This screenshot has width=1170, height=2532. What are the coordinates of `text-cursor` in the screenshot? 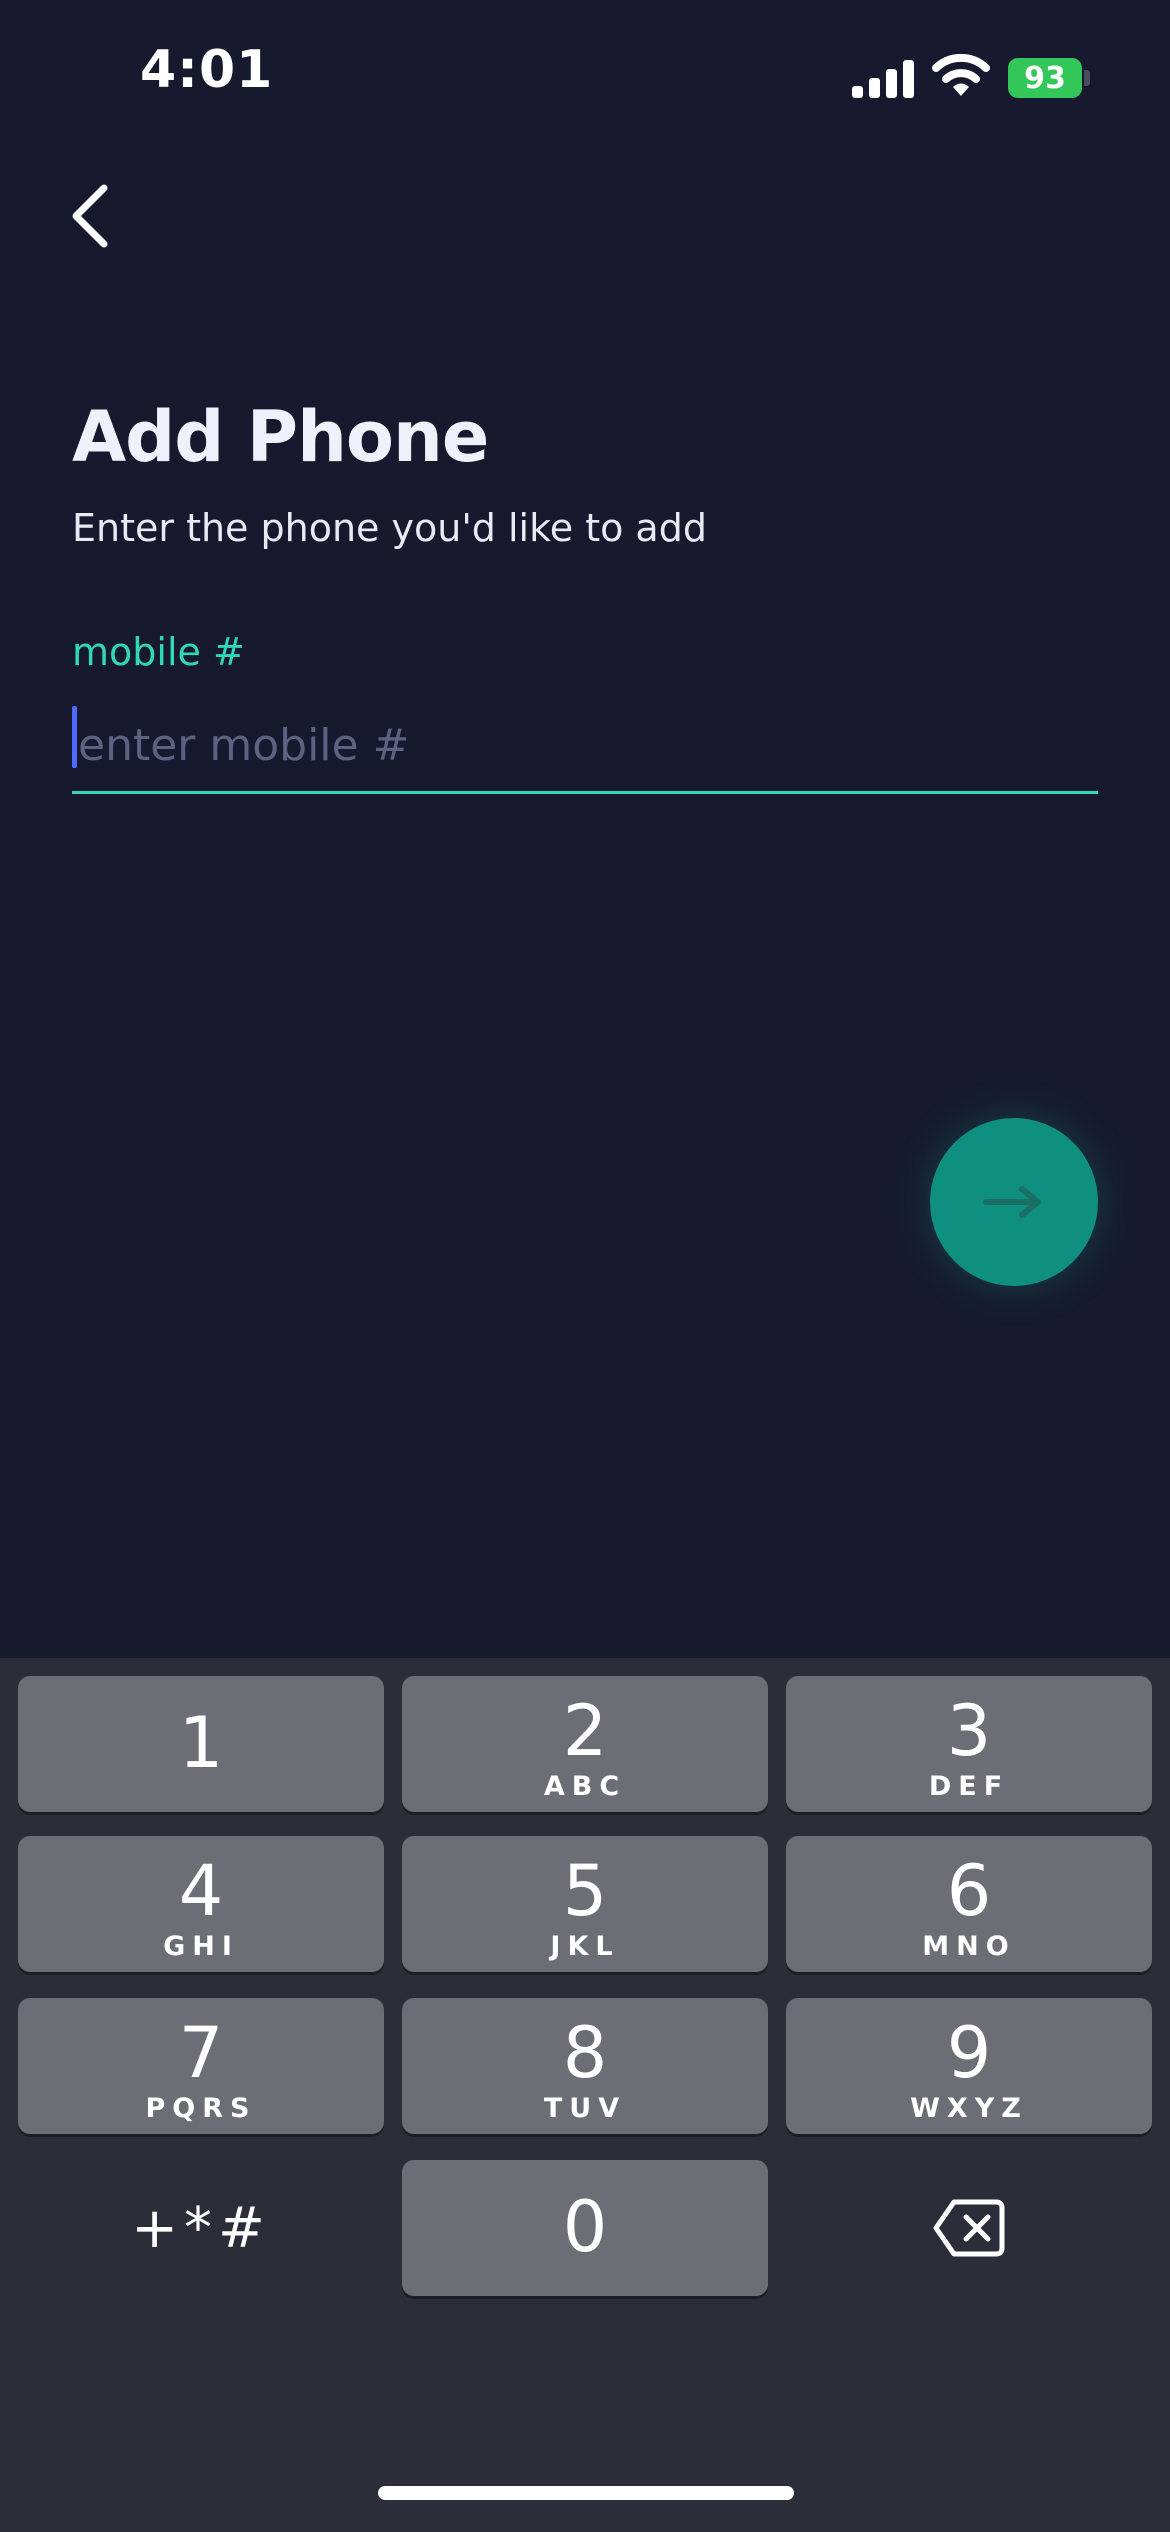 It's located at (74, 737).